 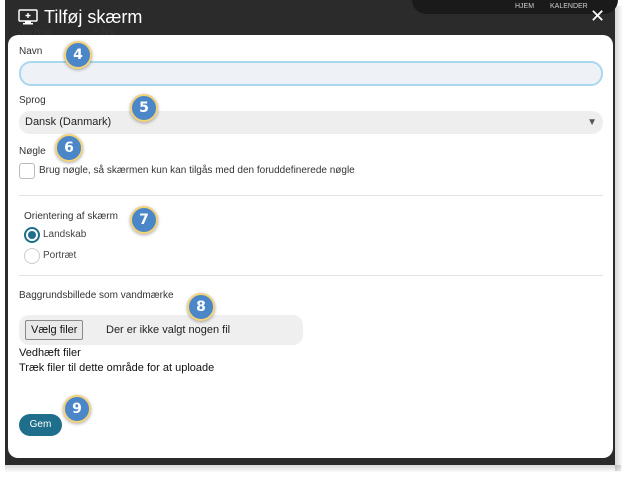 I want to click on step-badge: 5, so click(x=144, y=108).